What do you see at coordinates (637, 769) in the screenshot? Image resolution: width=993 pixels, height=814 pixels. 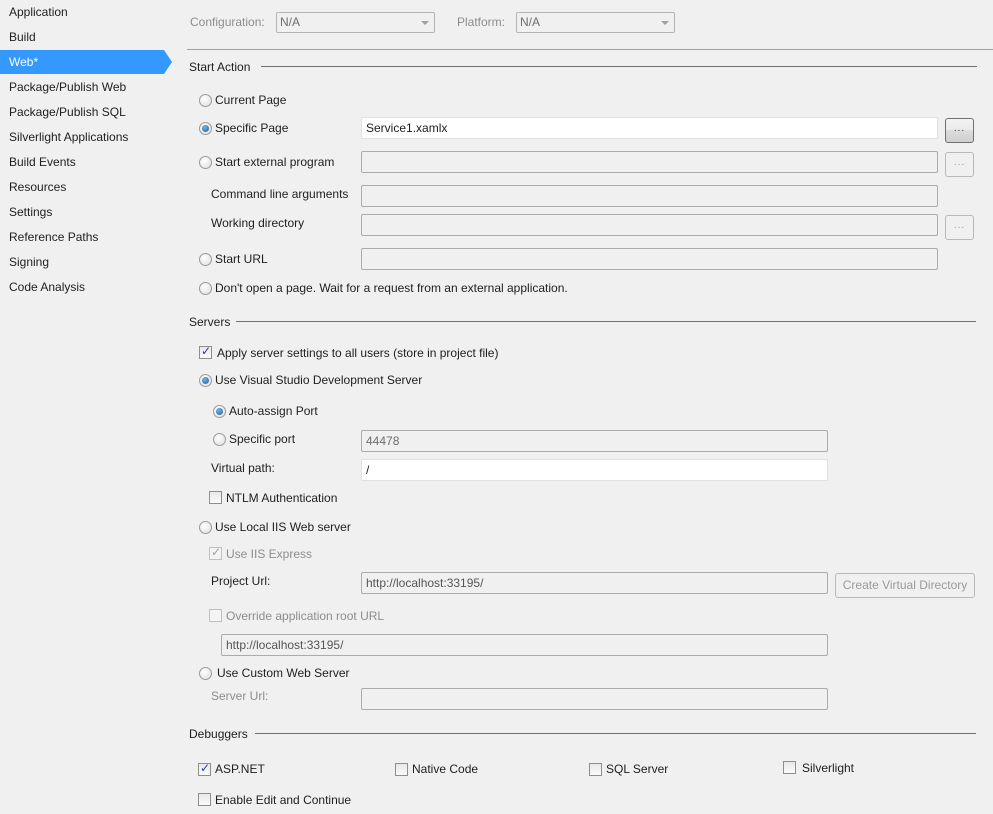 I see `sql-server-debugger-label: SQL Server` at bounding box center [637, 769].